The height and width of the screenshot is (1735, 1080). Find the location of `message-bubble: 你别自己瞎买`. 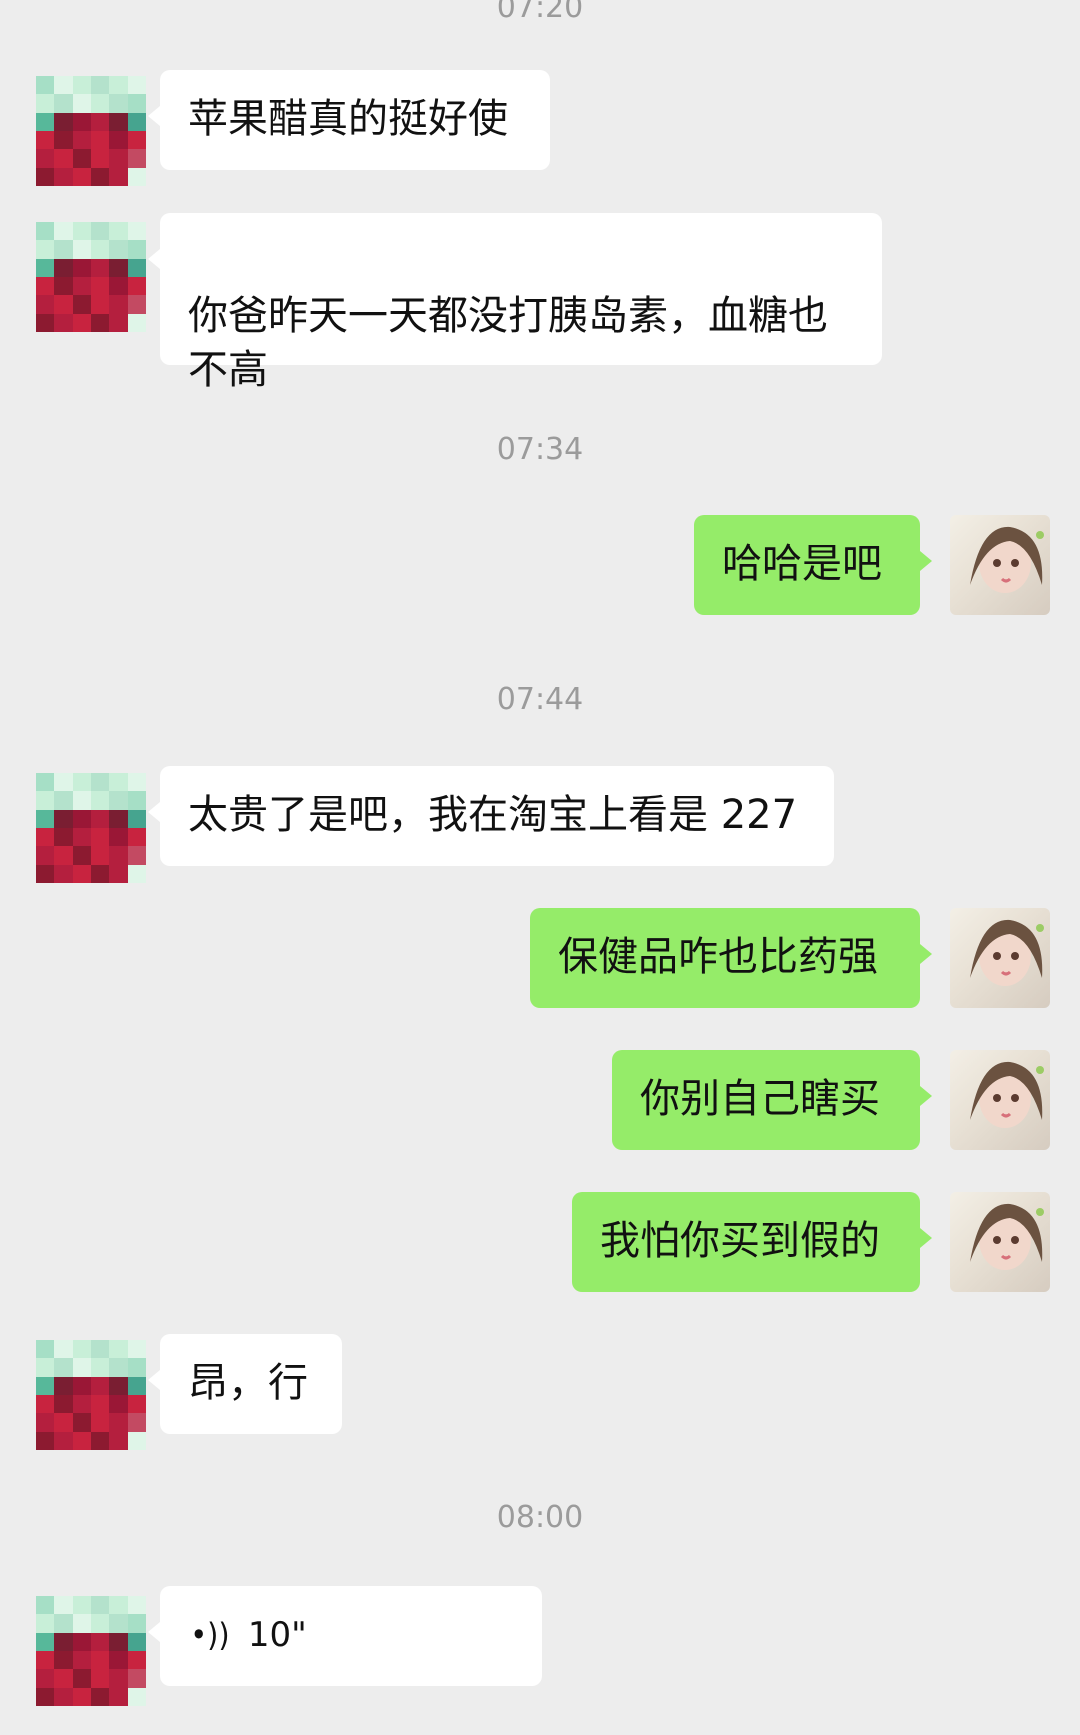

message-bubble: 你别自己瞎买 is located at coordinates (772, 1100).